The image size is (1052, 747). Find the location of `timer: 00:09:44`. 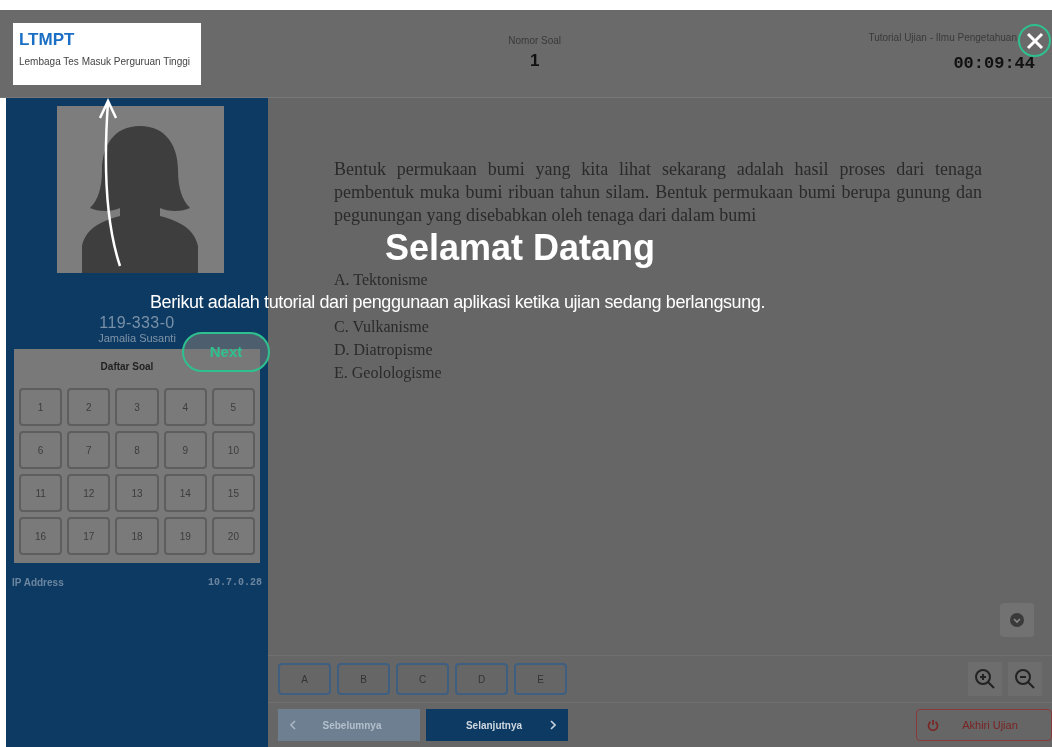

timer: 00:09:44 is located at coordinates (994, 64).